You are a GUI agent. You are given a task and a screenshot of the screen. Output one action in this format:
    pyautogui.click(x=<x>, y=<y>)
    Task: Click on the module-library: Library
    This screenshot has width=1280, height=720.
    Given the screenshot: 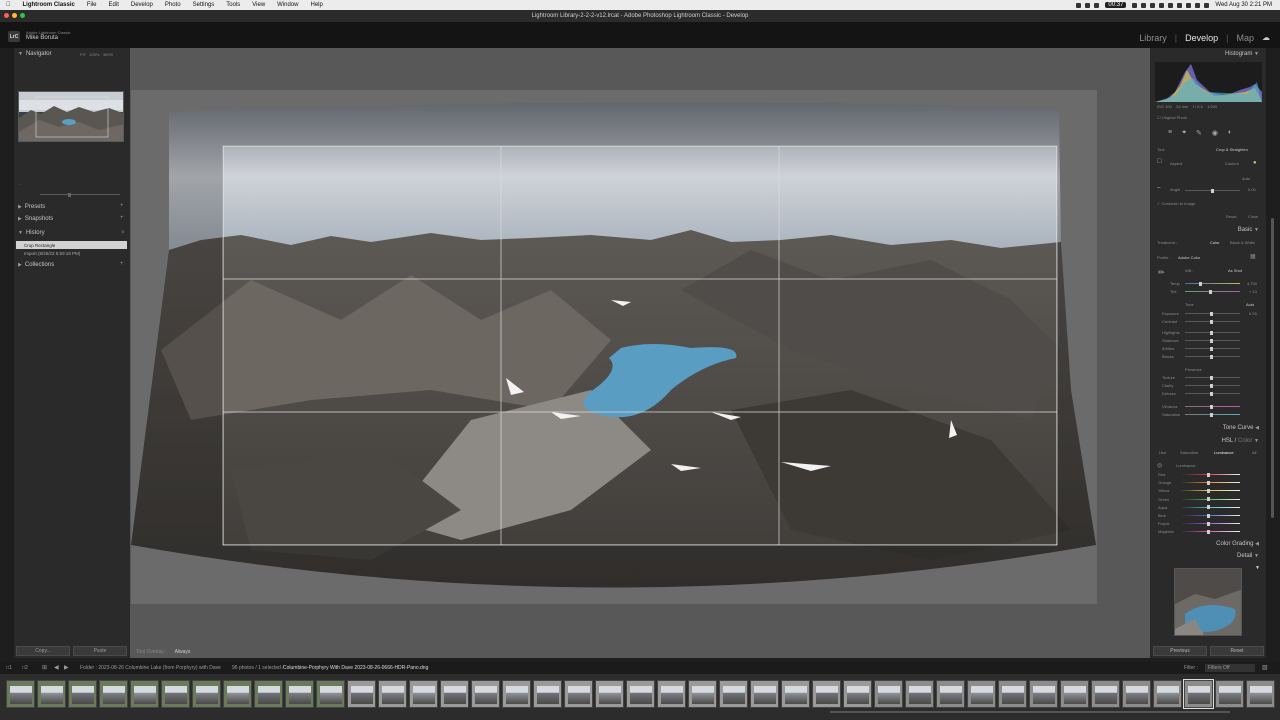 What is the action you would take?
    pyautogui.click(x=1153, y=38)
    